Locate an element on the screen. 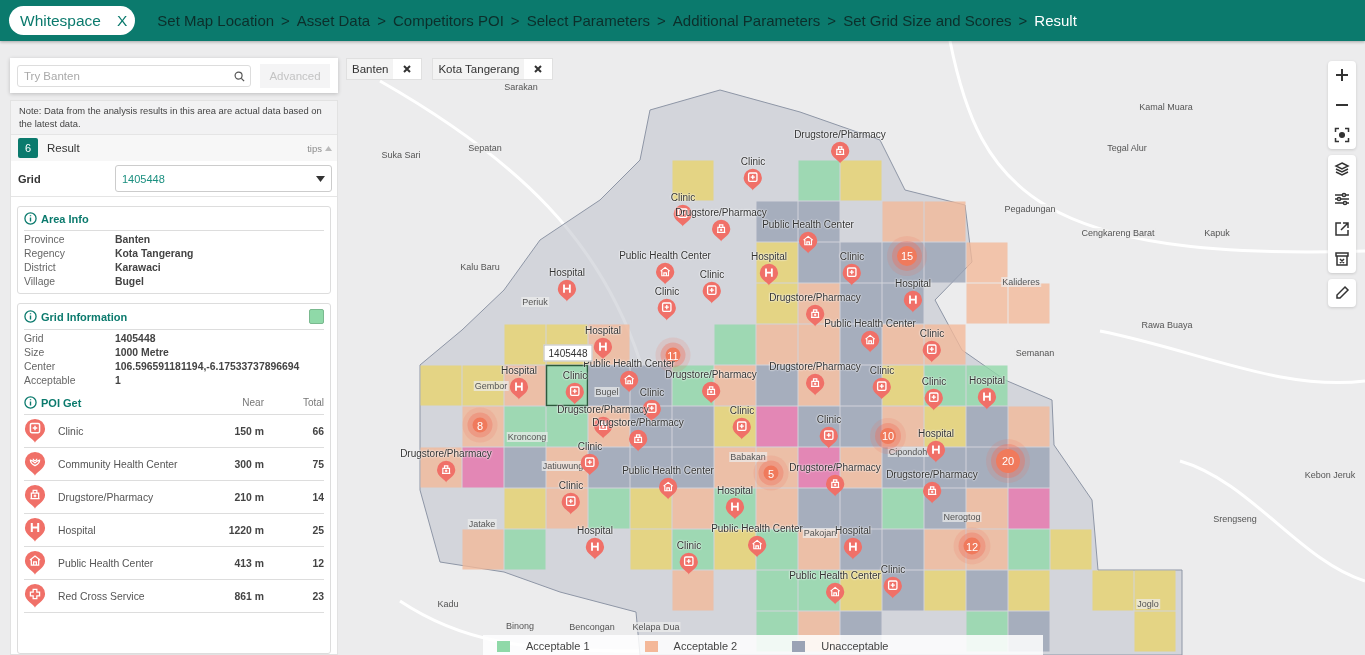 The width and height of the screenshot is (1365, 655). info-label: Size is located at coordinates (35, 352).